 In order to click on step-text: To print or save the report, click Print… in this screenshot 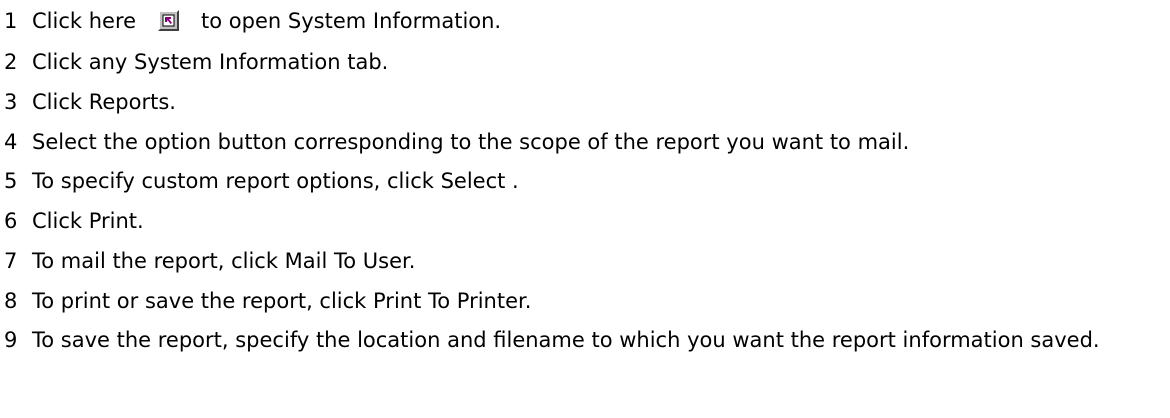, I will do `click(282, 301)`.